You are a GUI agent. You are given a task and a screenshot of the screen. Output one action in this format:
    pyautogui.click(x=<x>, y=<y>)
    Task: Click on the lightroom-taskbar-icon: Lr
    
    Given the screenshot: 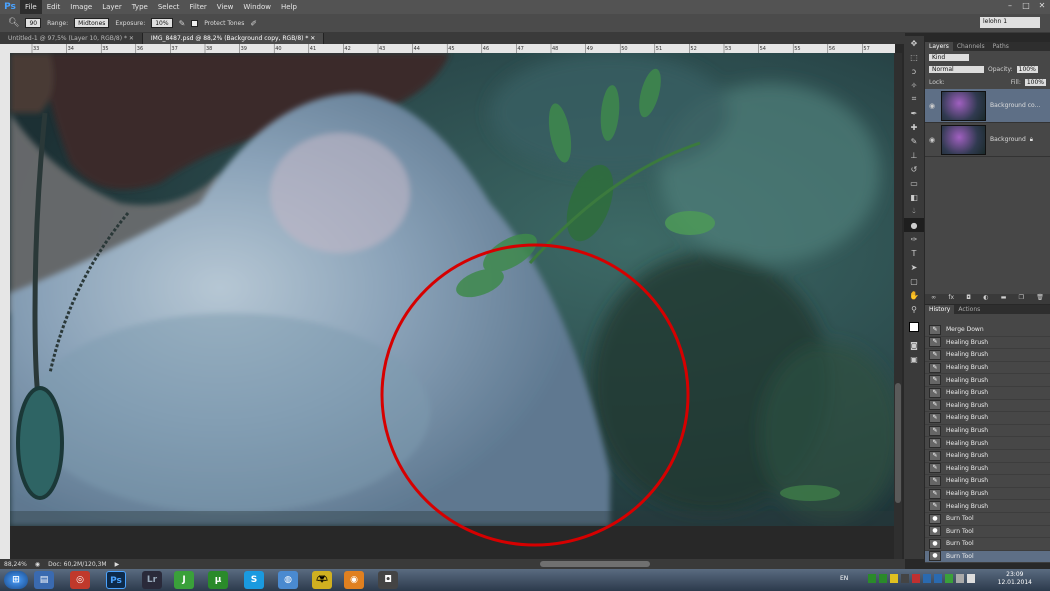 What is the action you would take?
    pyautogui.click(x=152, y=580)
    